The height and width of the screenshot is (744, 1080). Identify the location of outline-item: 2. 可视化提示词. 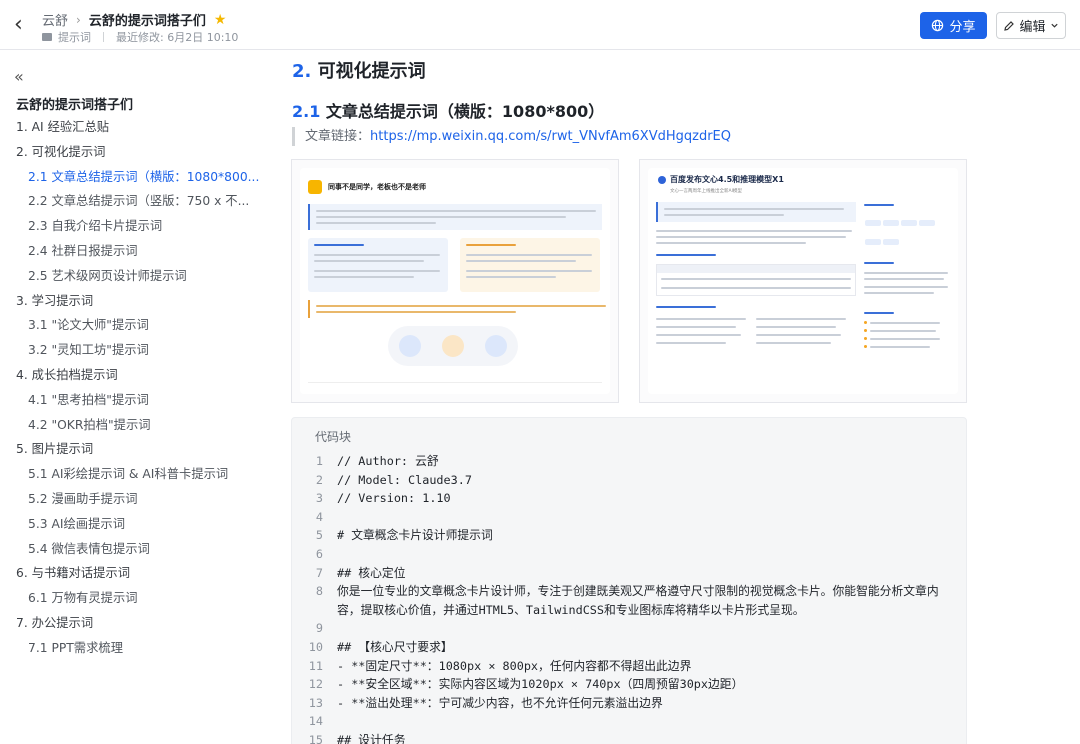
(134, 152).